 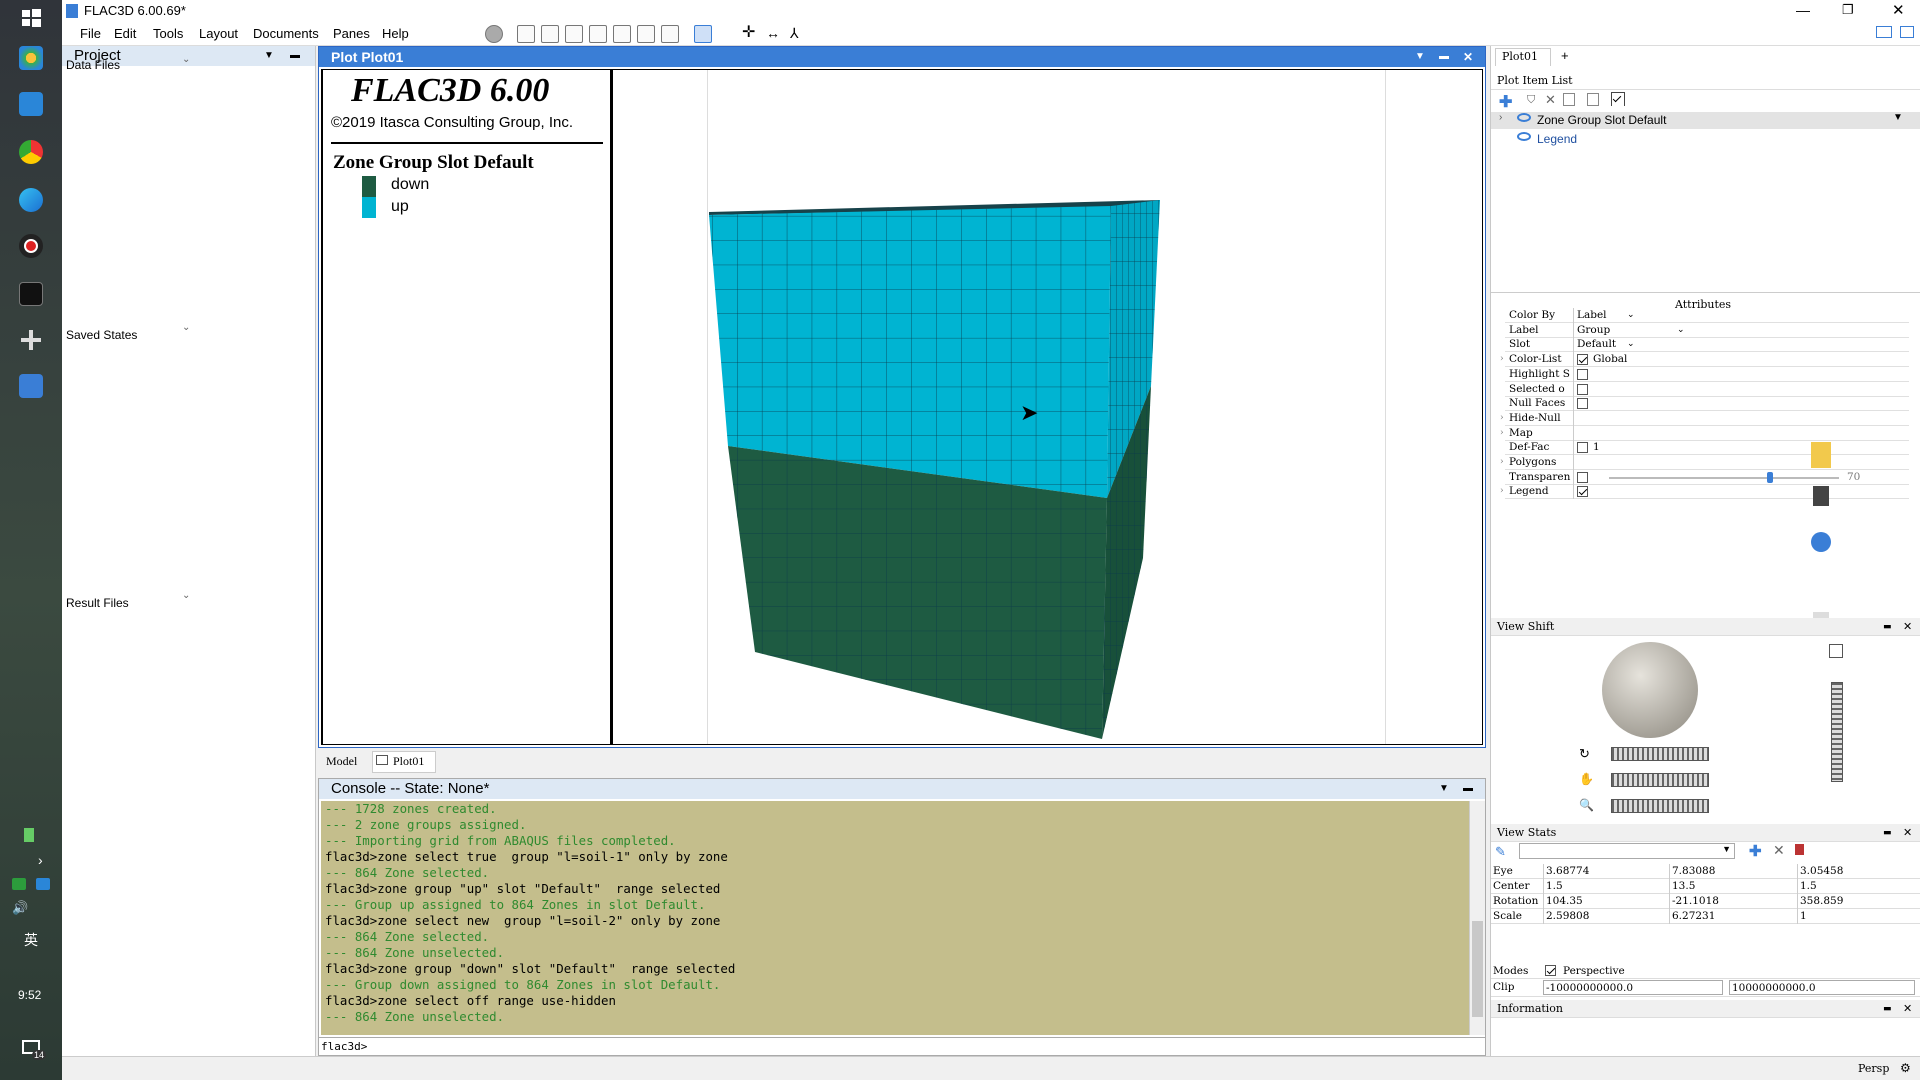 What do you see at coordinates (1523, 57) in the screenshot?
I see `tab-plot01-right: Plot01` at bounding box center [1523, 57].